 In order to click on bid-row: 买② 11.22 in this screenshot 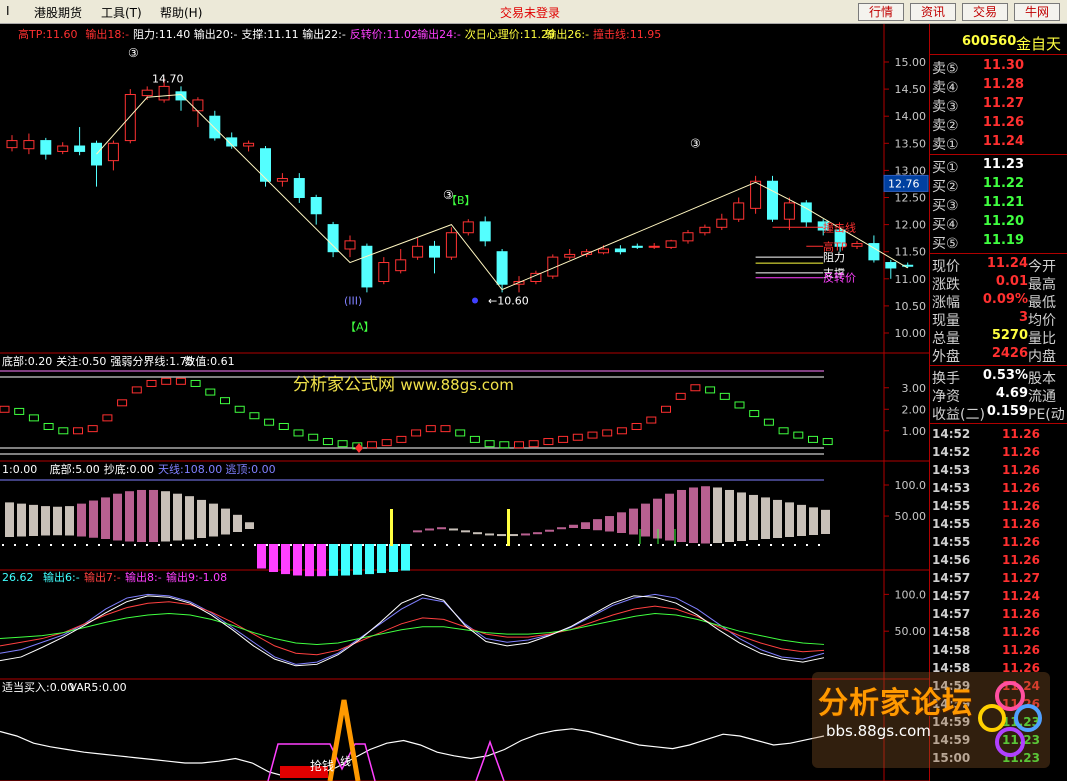, I will do `click(998, 185)`.